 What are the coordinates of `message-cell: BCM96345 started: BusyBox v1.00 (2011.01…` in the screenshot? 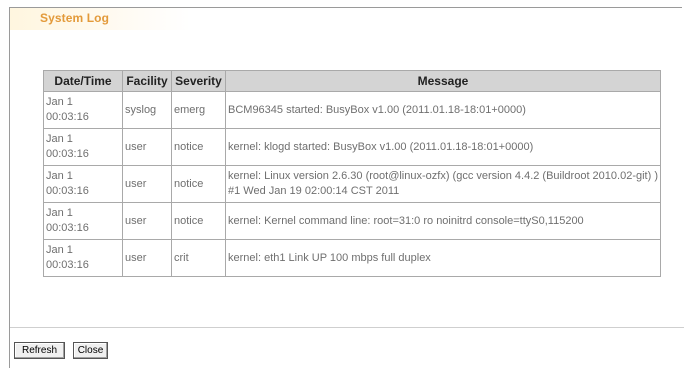 It's located at (443, 110).